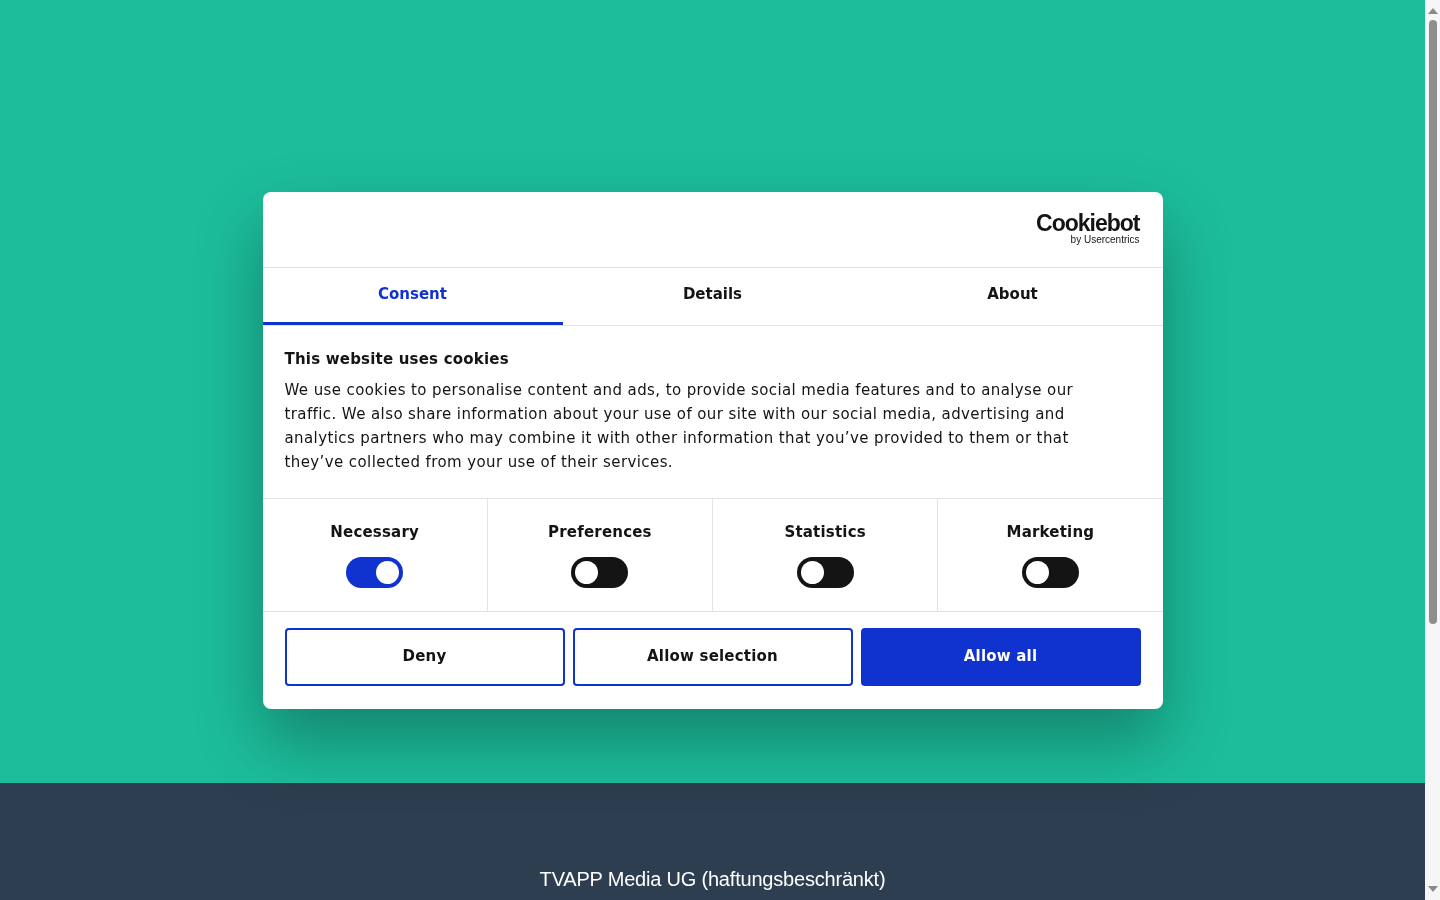  Describe the element at coordinates (424, 656) in the screenshot. I see `outline-button: Deny` at that location.